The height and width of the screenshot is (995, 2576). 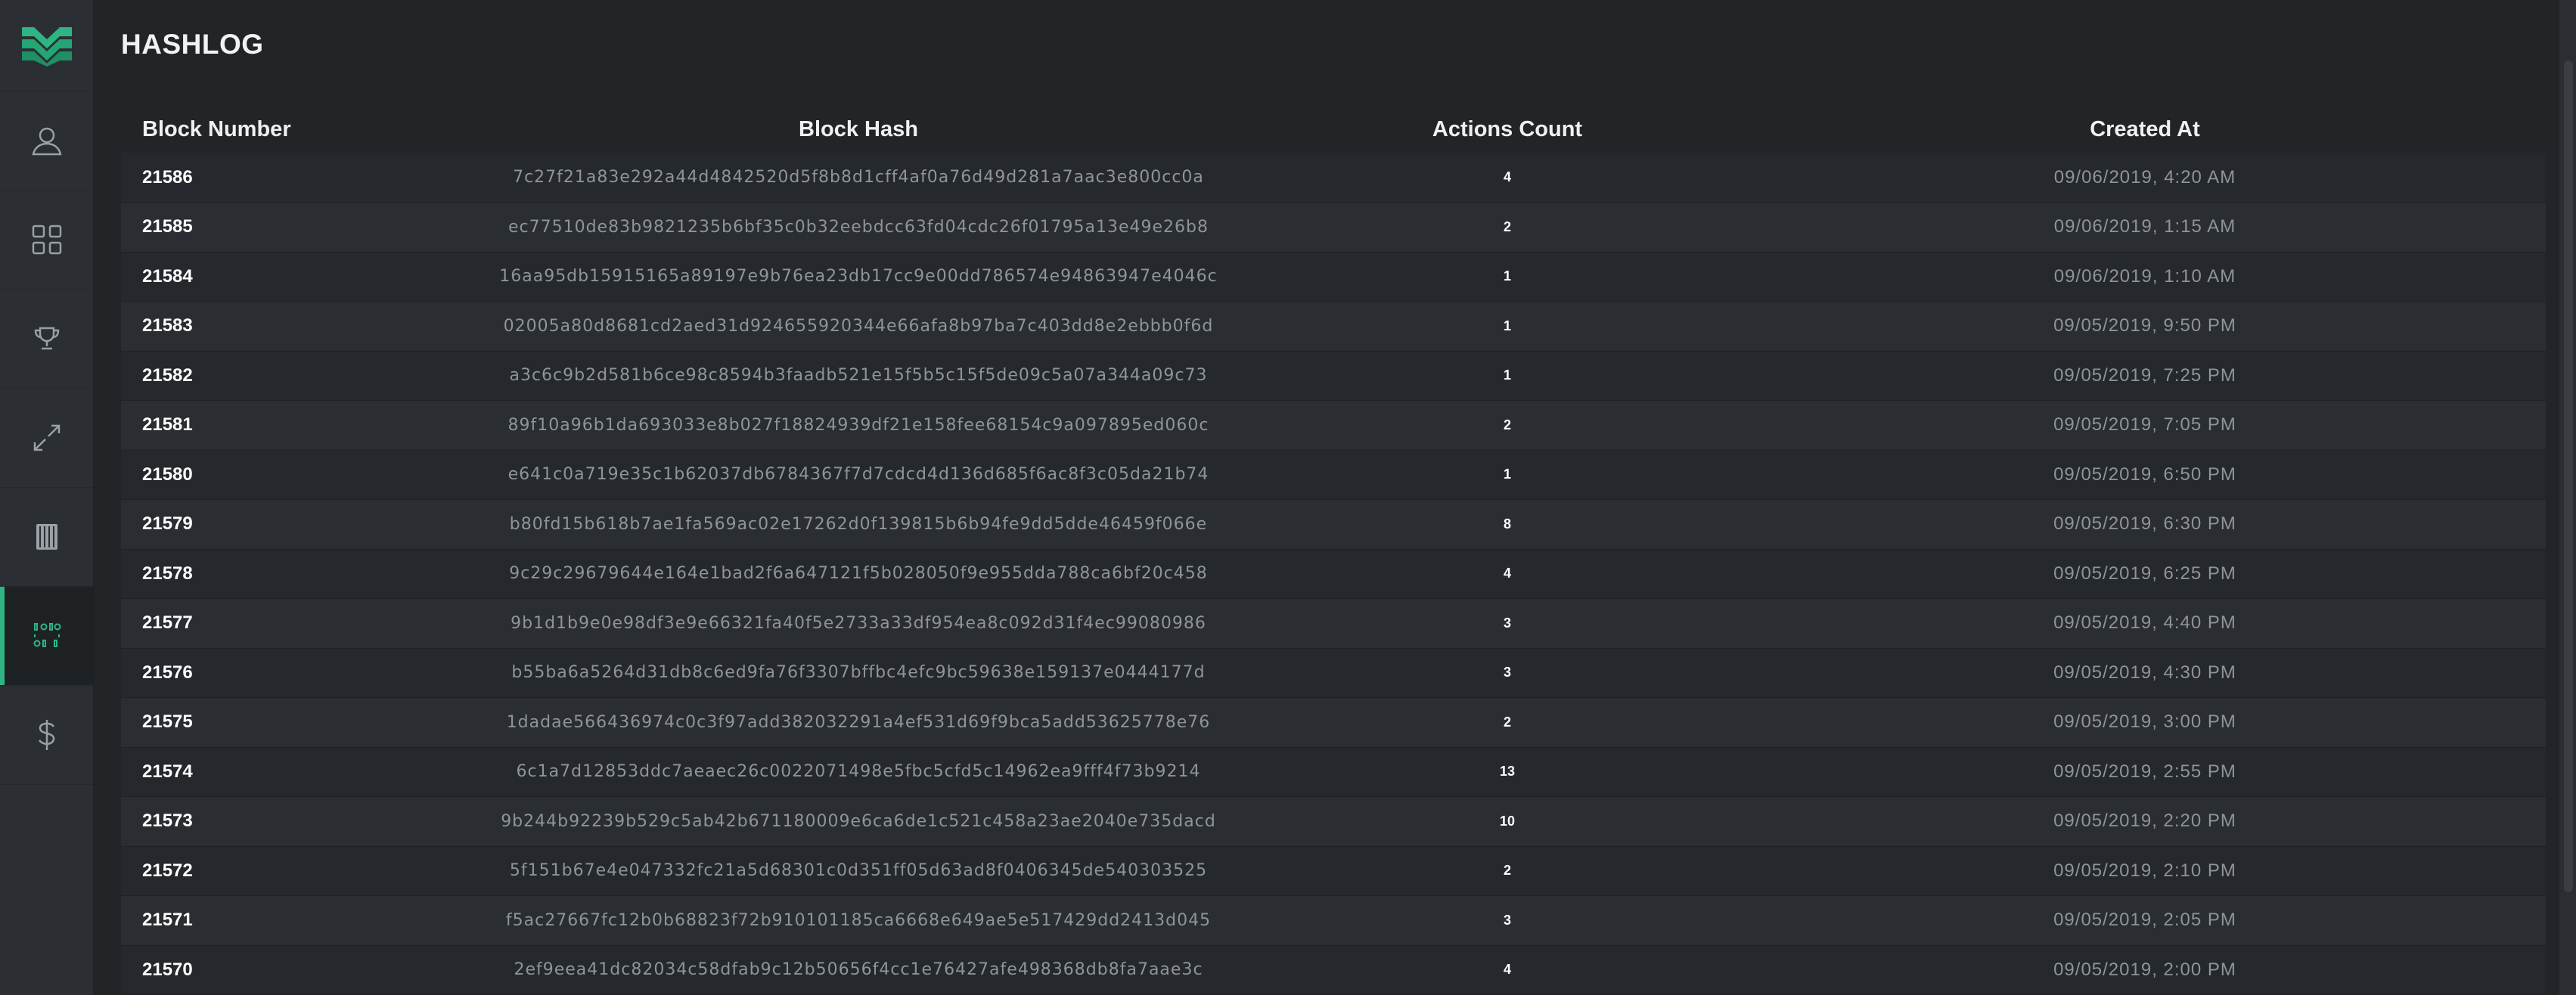 I want to click on cell-block-number: 21582, so click(x=283, y=376).